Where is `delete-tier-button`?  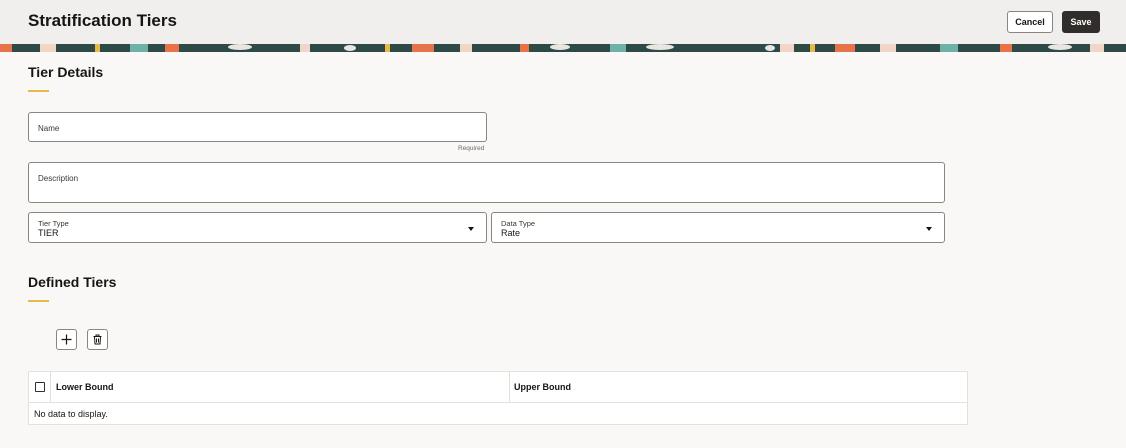
delete-tier-button is located at coordinates (97, 339).